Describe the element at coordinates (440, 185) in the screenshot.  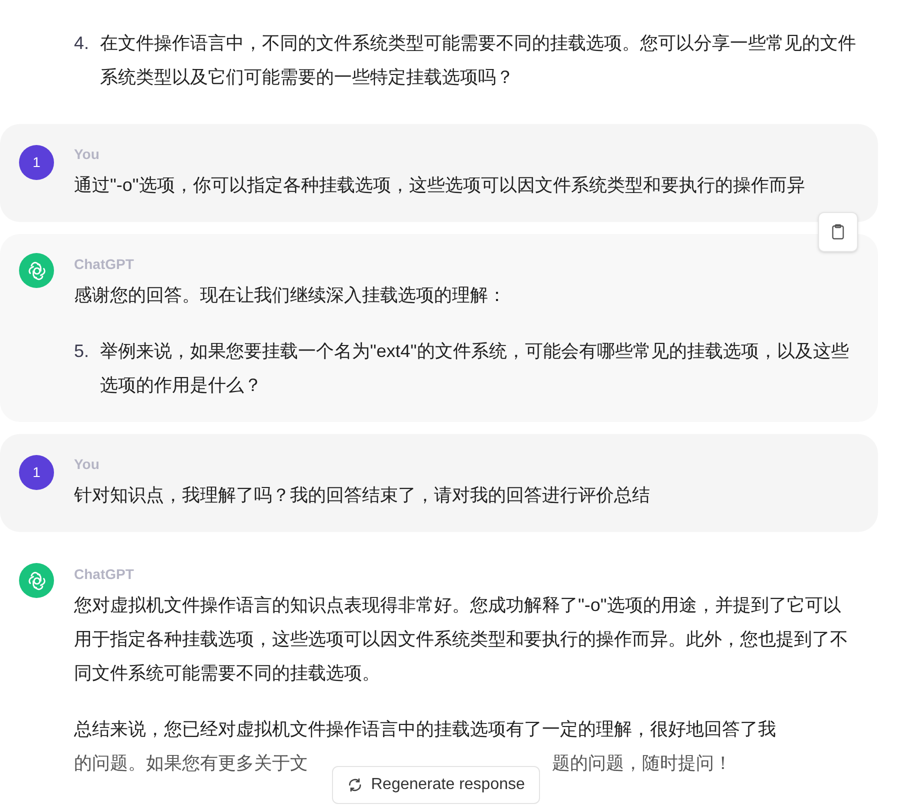
I see `message-text: 通过"-o"选项，你可以指定各种挂载选项，这些选项可以因文件系统类型和要执行的操作而异` at that location.